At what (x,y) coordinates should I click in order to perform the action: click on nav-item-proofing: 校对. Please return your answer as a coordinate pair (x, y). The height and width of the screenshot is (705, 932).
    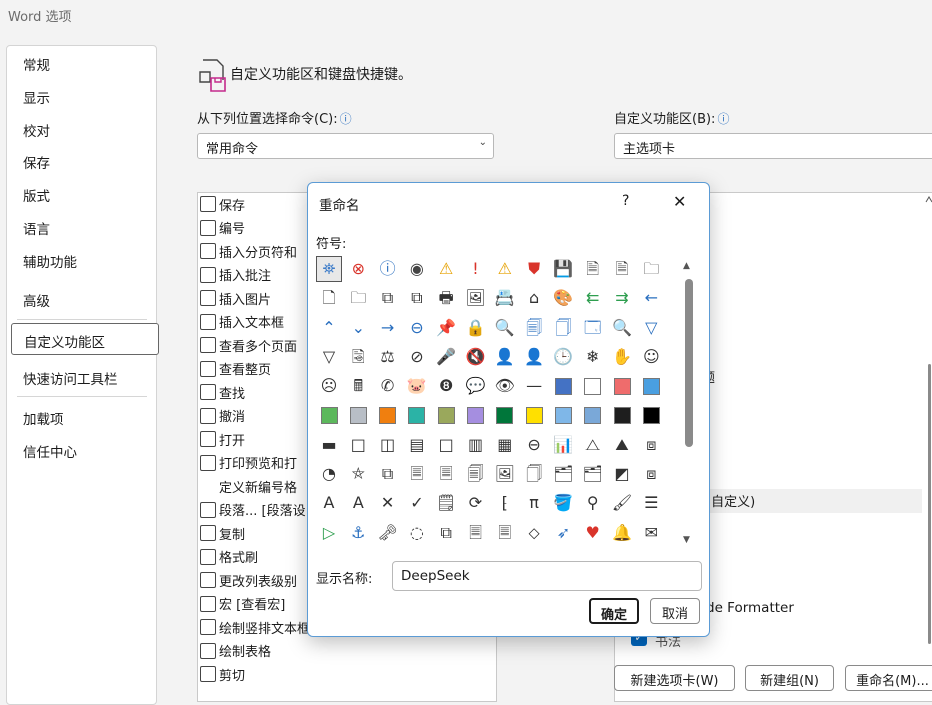
    Looking at the image, I should click on (36, 130).